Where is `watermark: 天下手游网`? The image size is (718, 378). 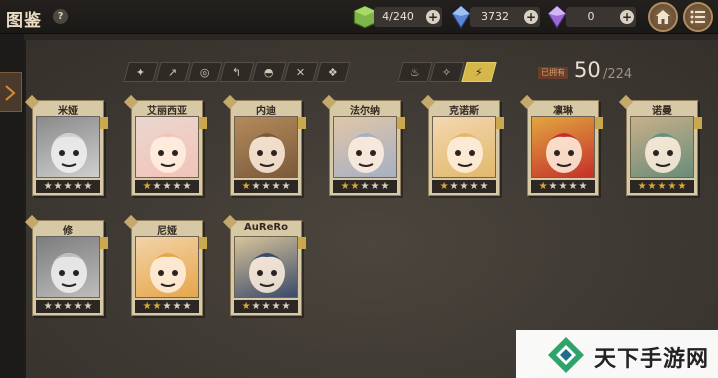 watermark: 天下手游网 is located at coordinates (617, 354).